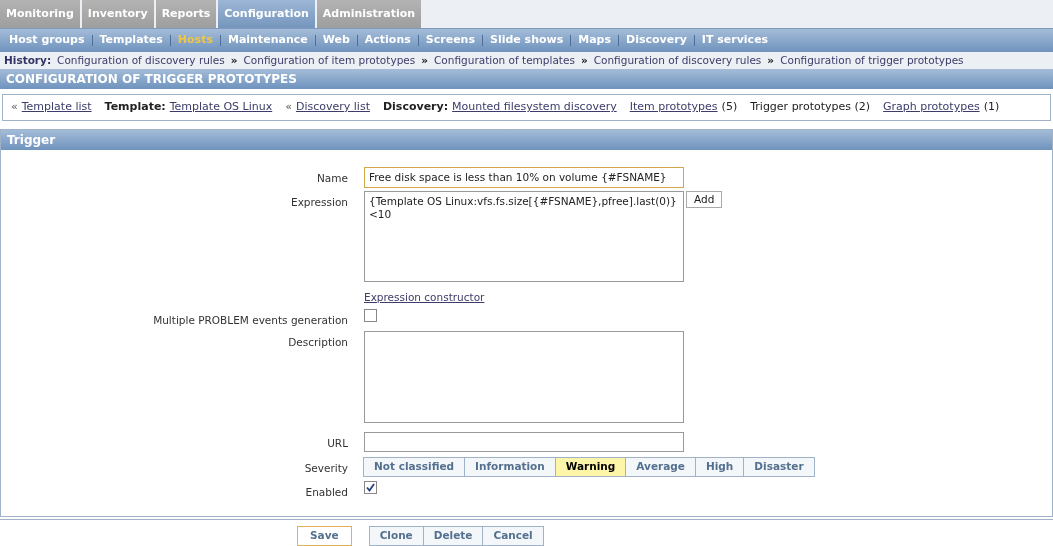  I want to click on nav-link: Discovery list, so click(332, 107).